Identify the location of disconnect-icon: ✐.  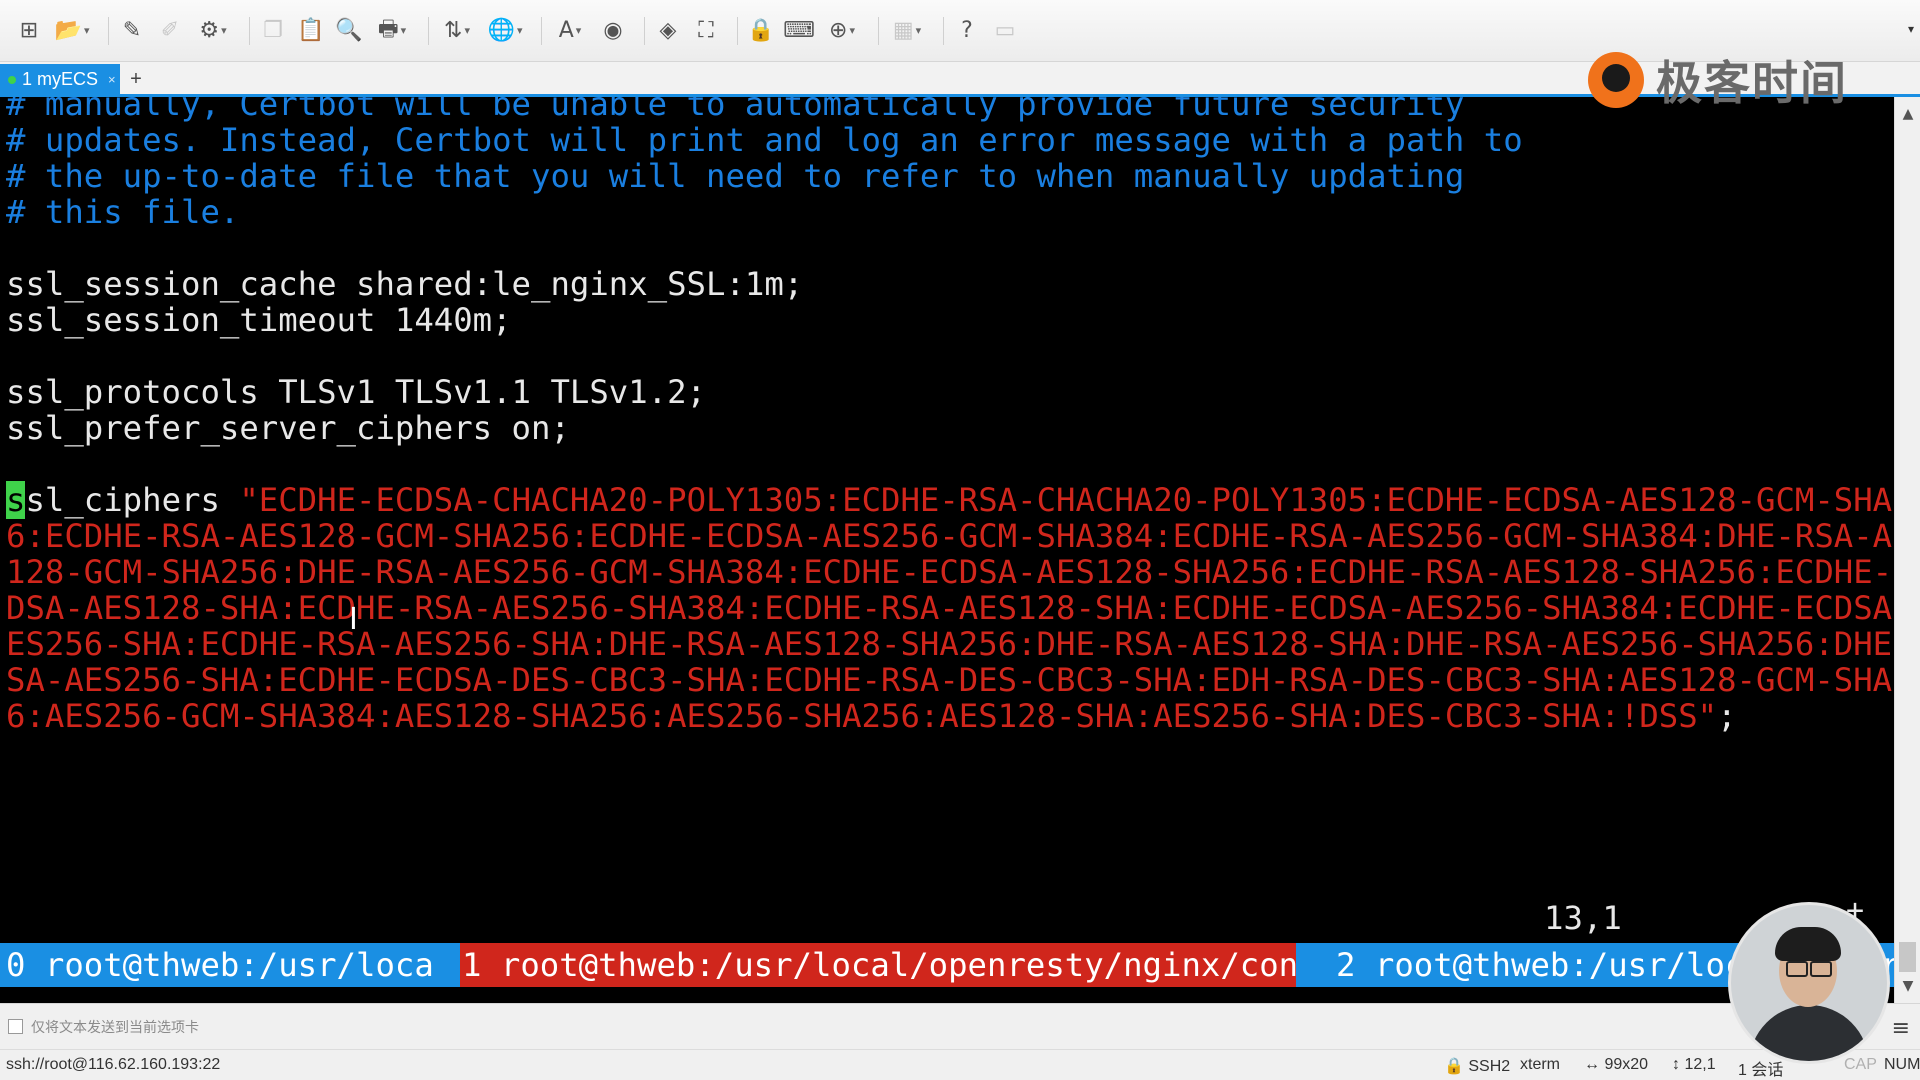
(170, 30).